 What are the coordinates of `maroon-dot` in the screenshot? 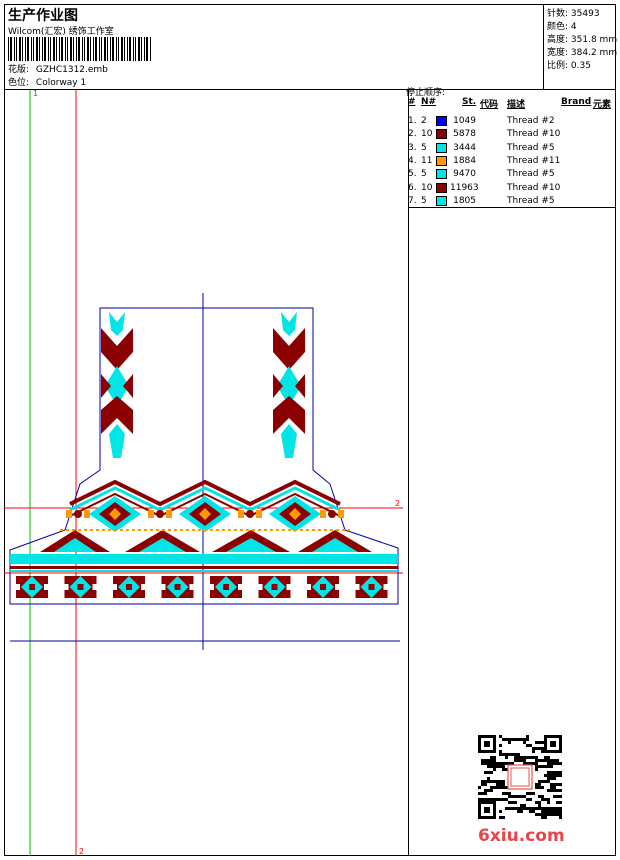 It's located at (78, 514).